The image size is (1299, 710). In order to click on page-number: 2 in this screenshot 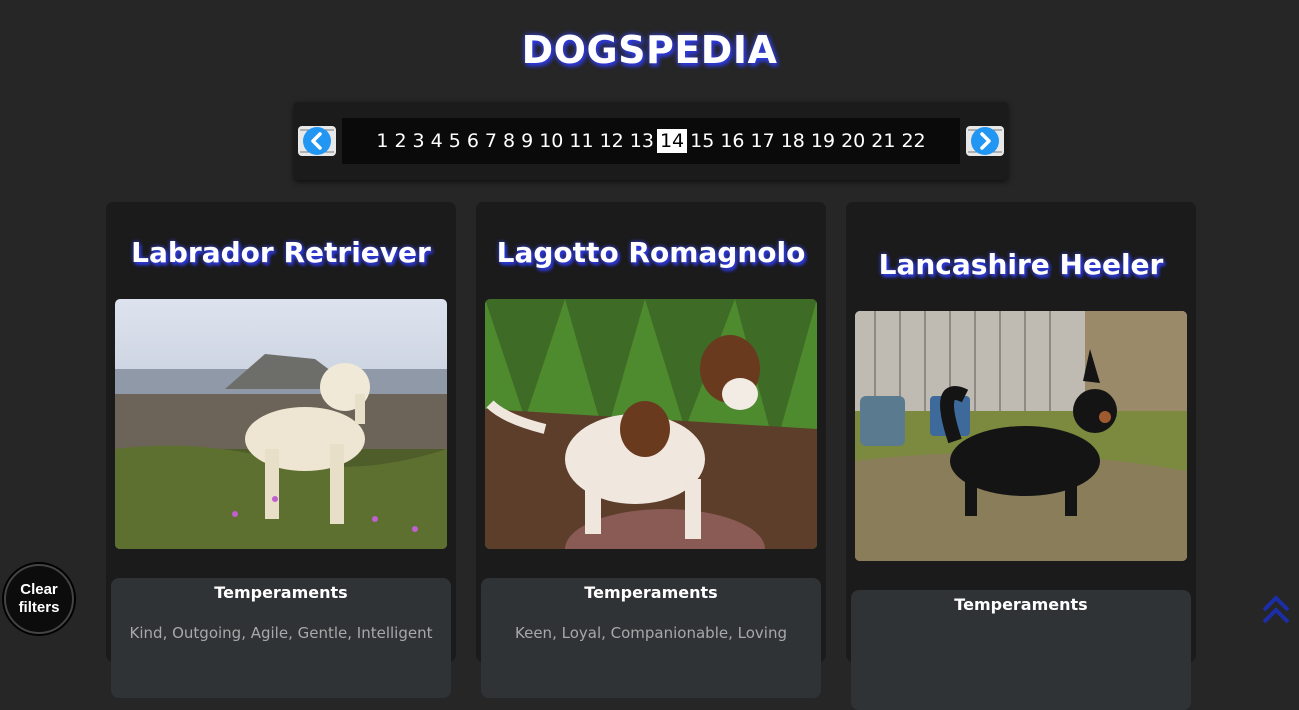, I will do `click(400, 141)`.